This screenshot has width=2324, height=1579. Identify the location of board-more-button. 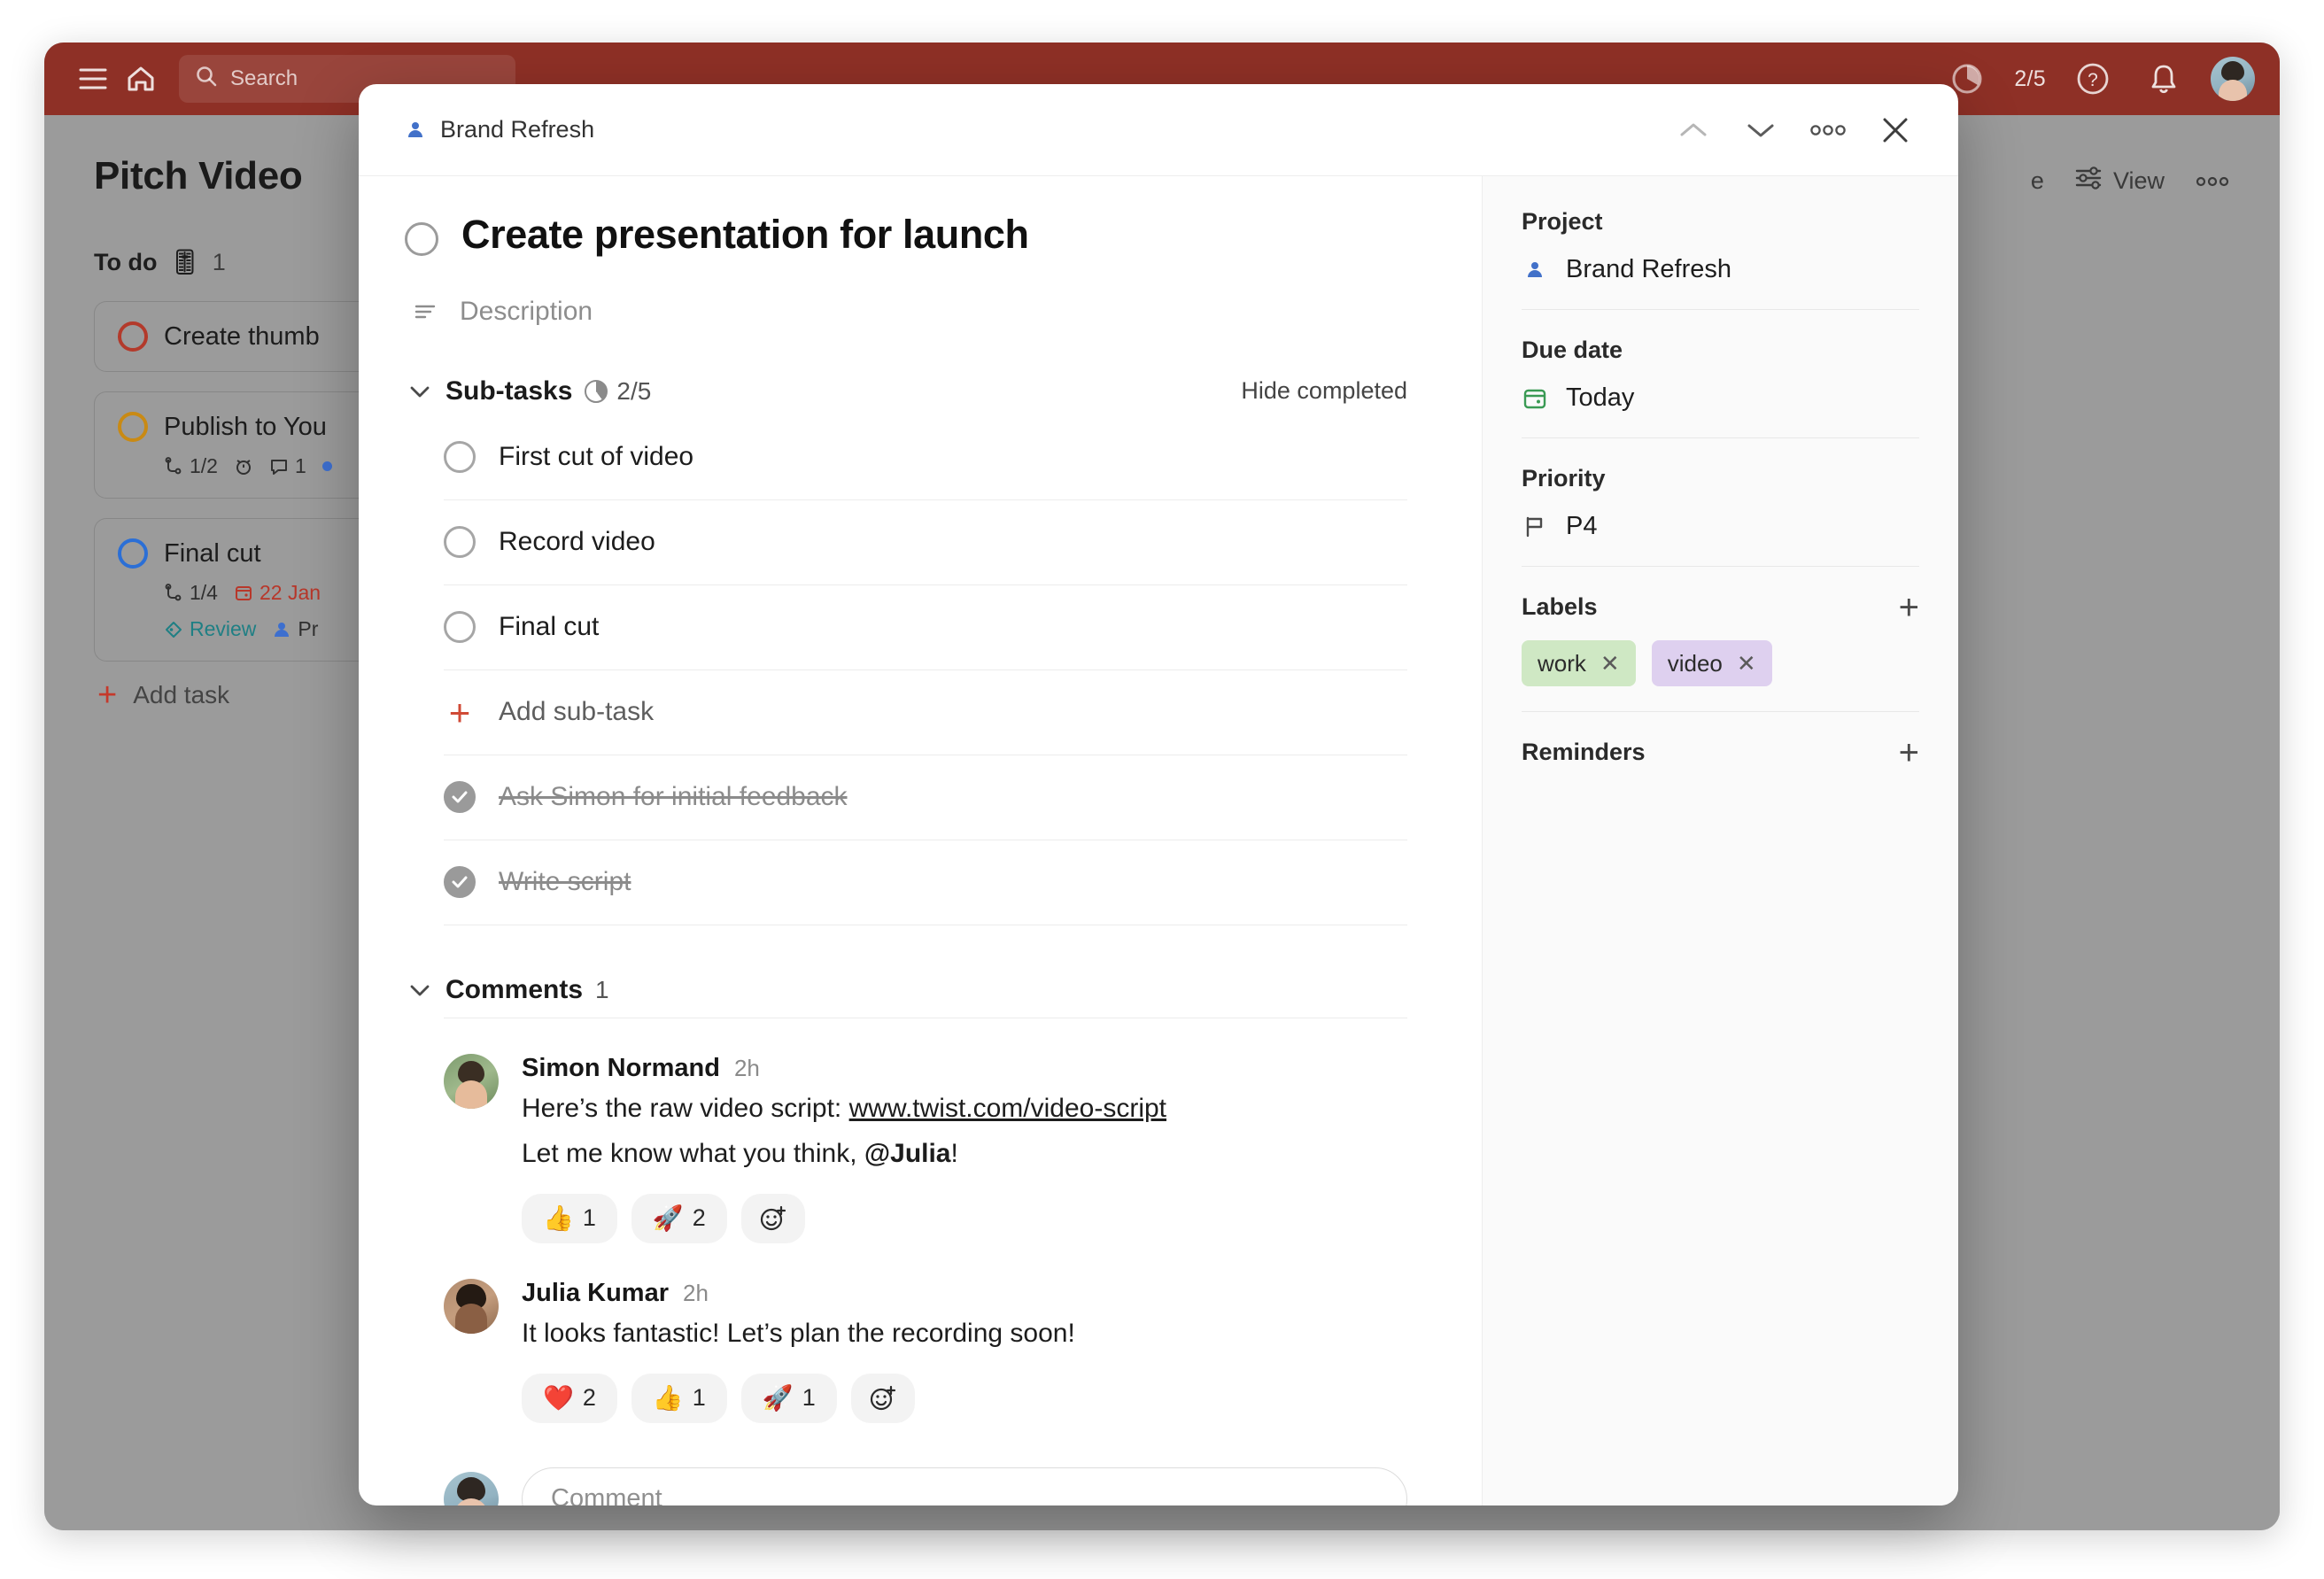
(2212, 182).